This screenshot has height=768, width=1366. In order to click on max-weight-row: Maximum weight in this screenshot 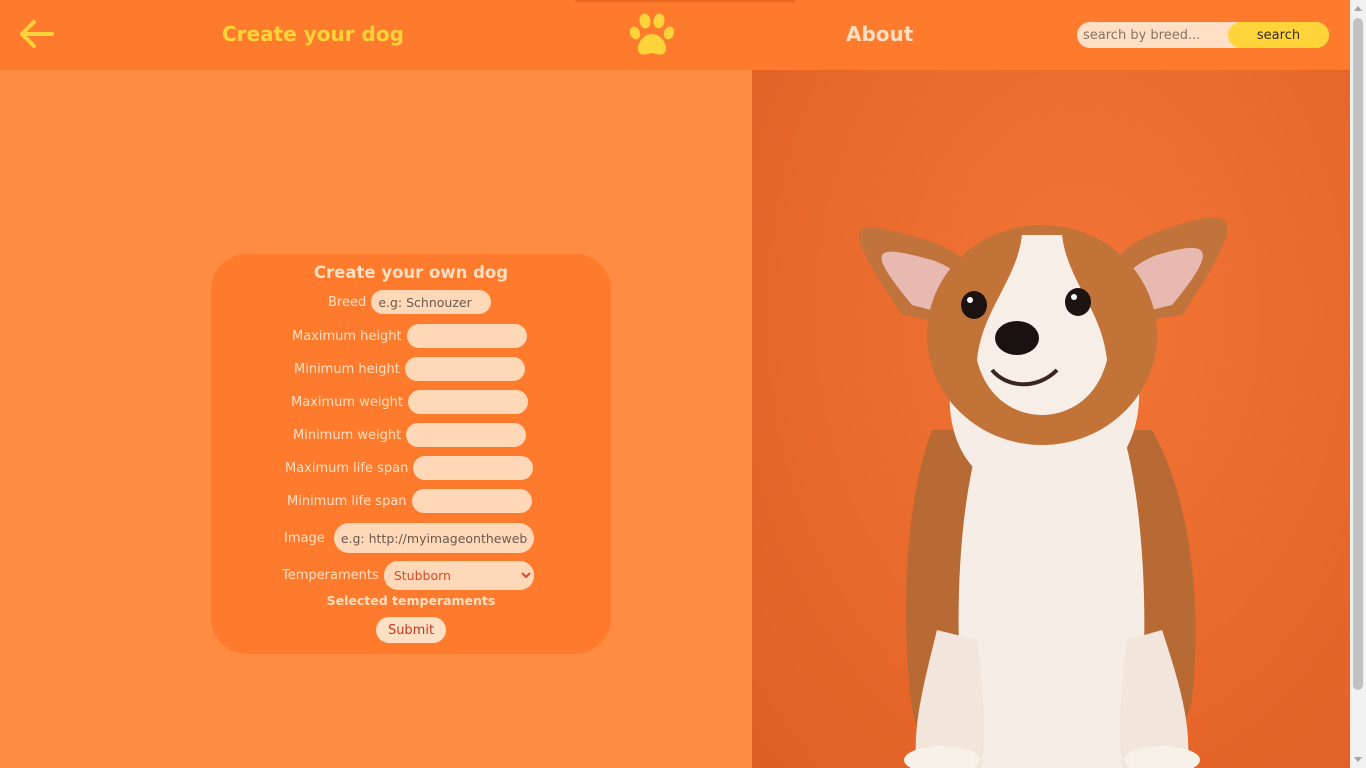, I will do `click(410, 403)`.